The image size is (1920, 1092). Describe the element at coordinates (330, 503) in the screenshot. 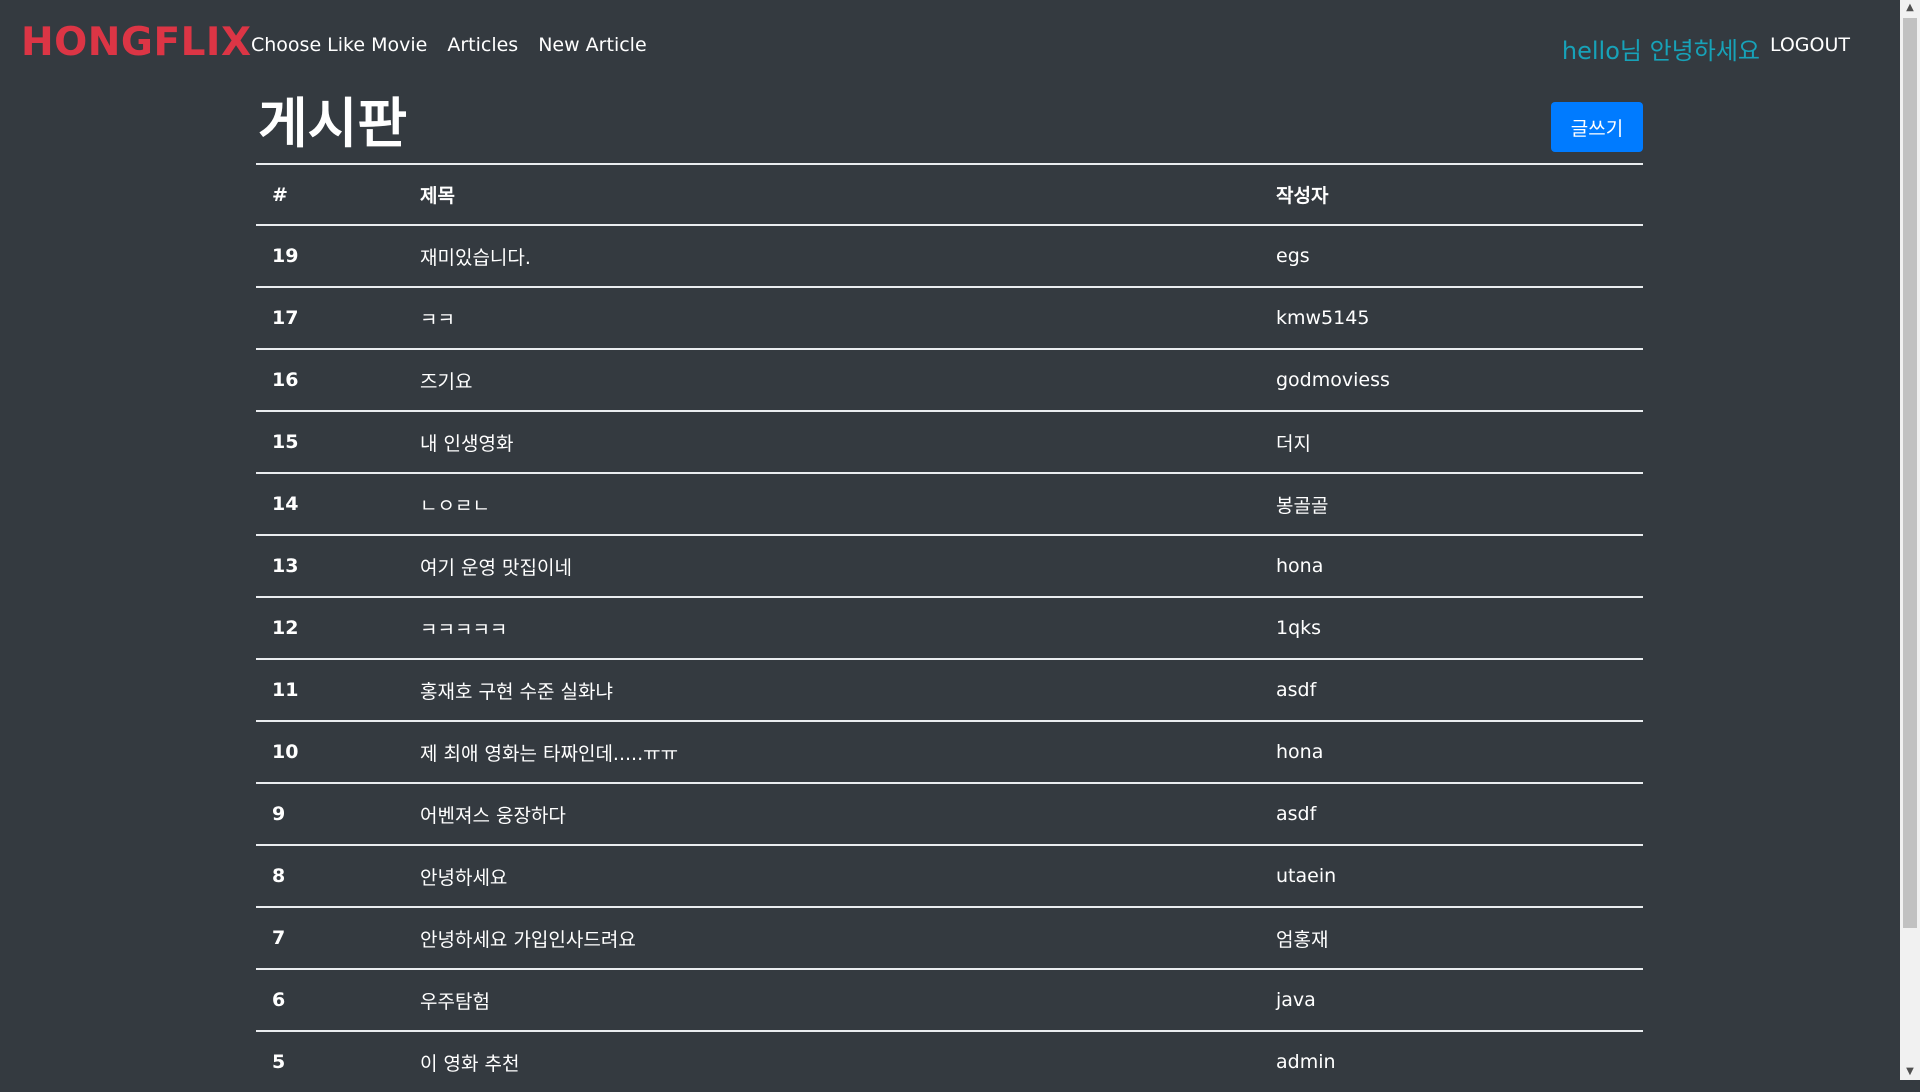

I see `row-number: 14` at that location.